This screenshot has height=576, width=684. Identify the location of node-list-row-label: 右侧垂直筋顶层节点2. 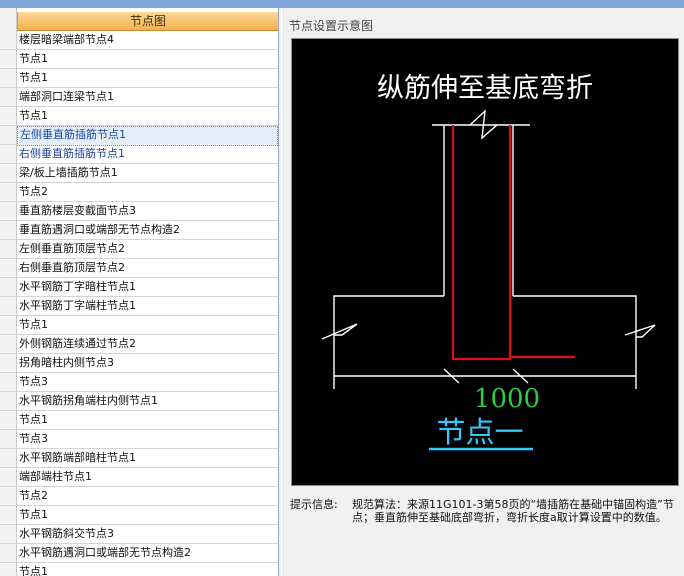
(72, 267).